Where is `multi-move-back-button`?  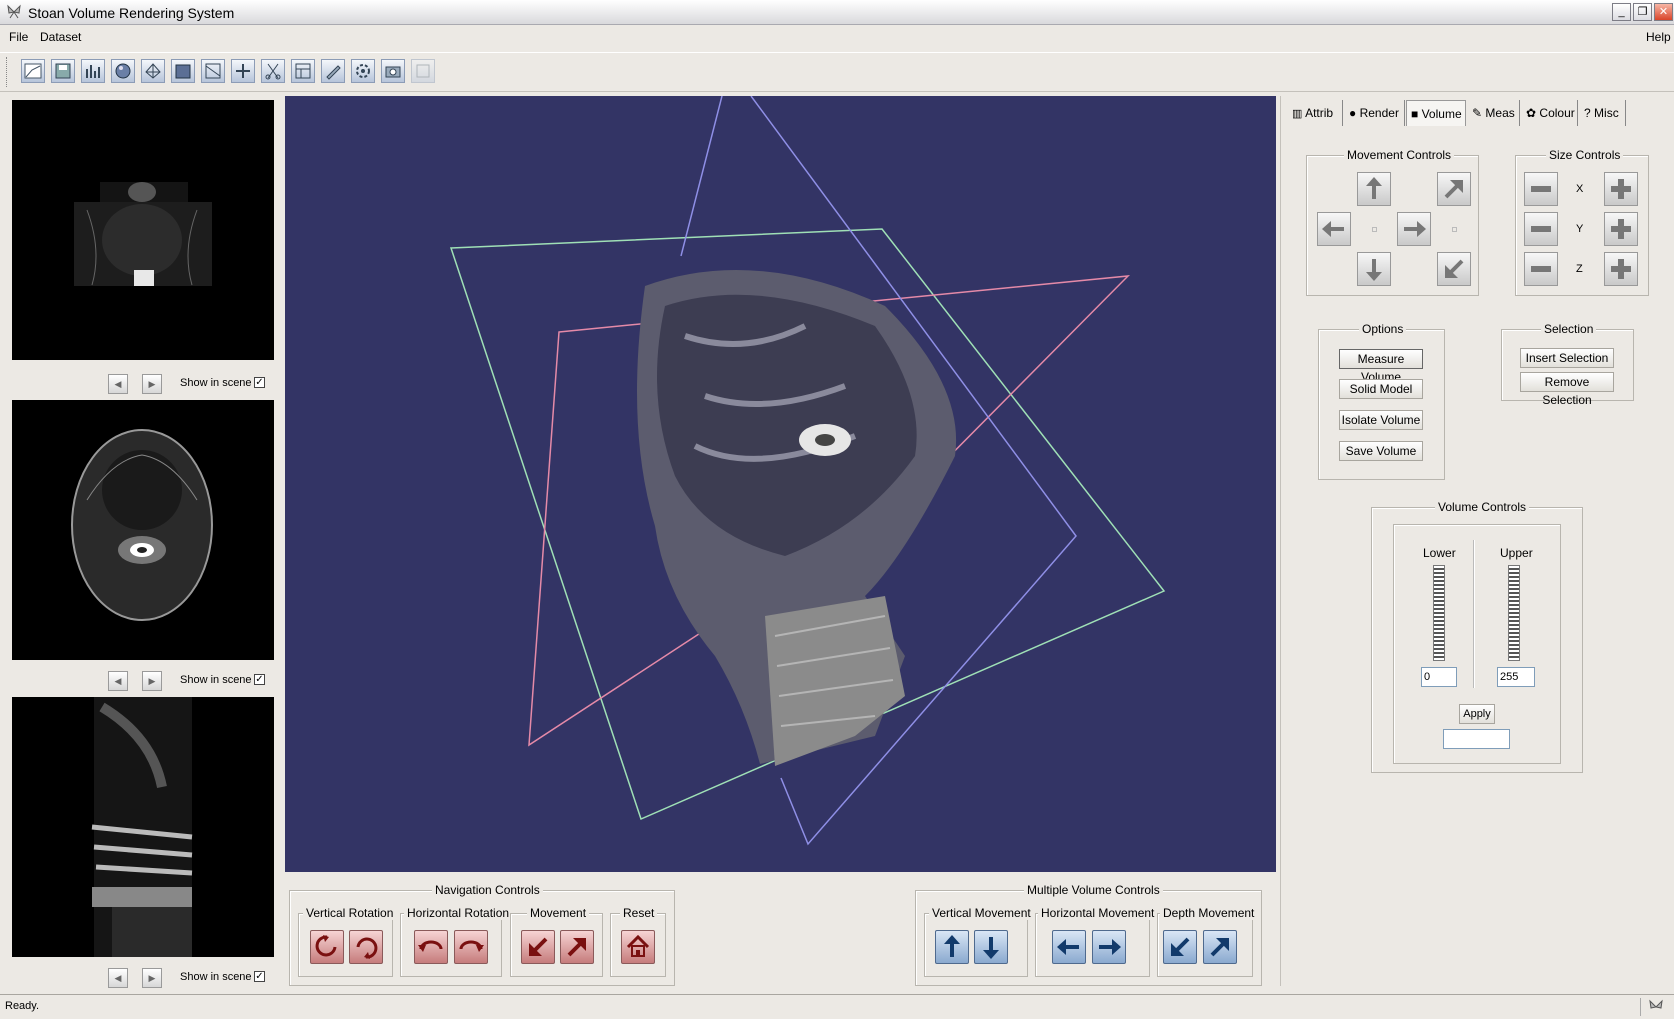
multi-move-back-button is located at coordinates (1180, 947).